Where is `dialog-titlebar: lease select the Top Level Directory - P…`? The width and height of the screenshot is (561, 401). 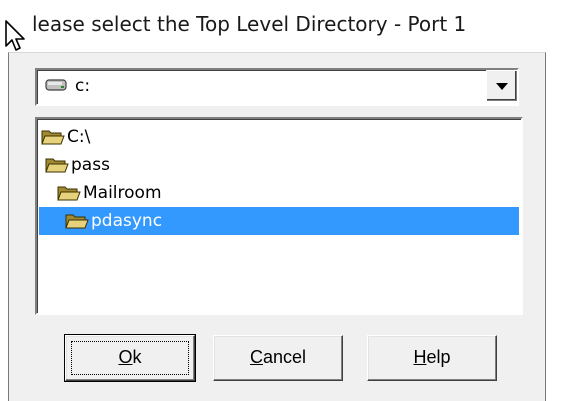
dialog-titlebar: lease select the Top Level Directory - P… is located at coordinates (280, 26).